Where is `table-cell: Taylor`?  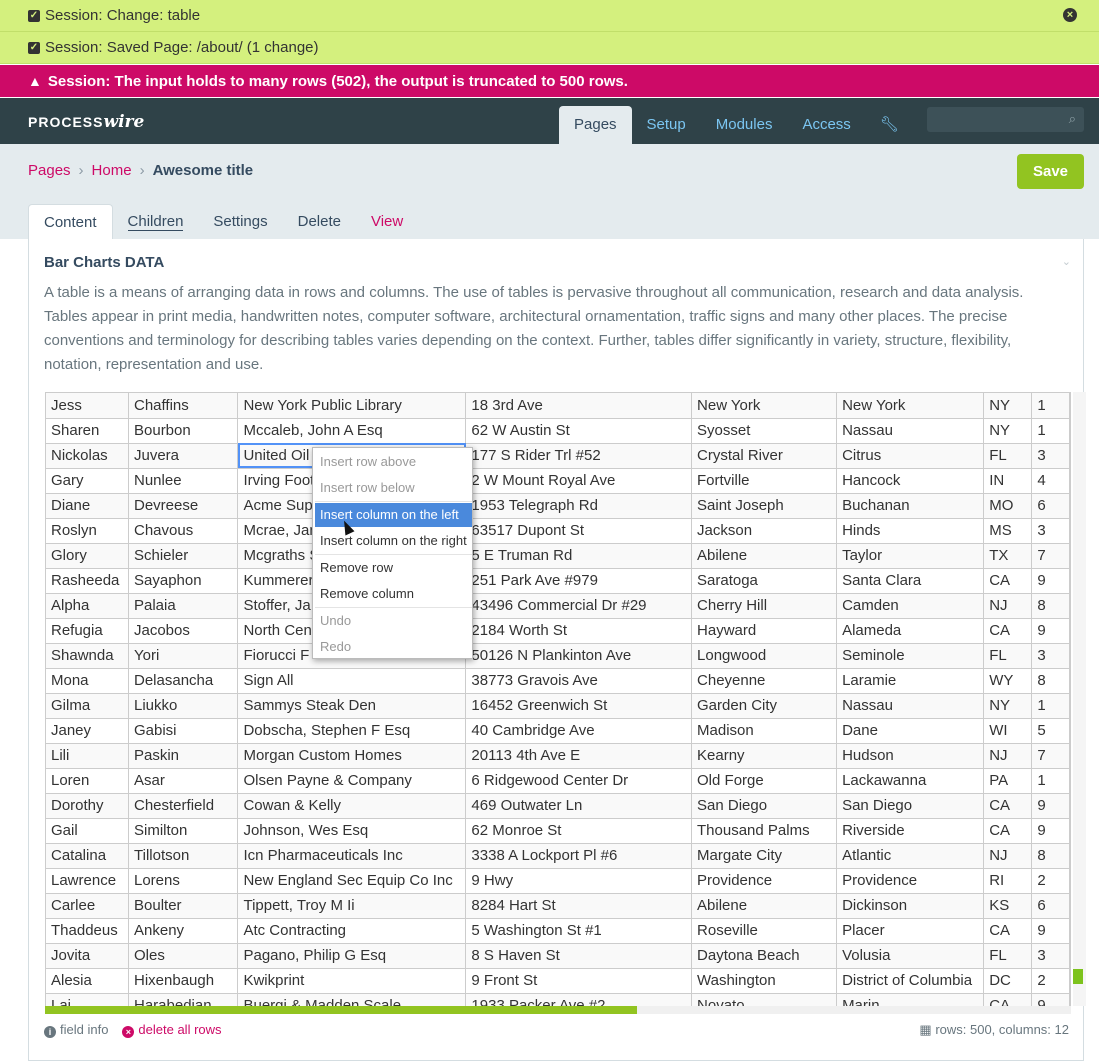 table-cell: Taylor is located at coordinates (910, 556).